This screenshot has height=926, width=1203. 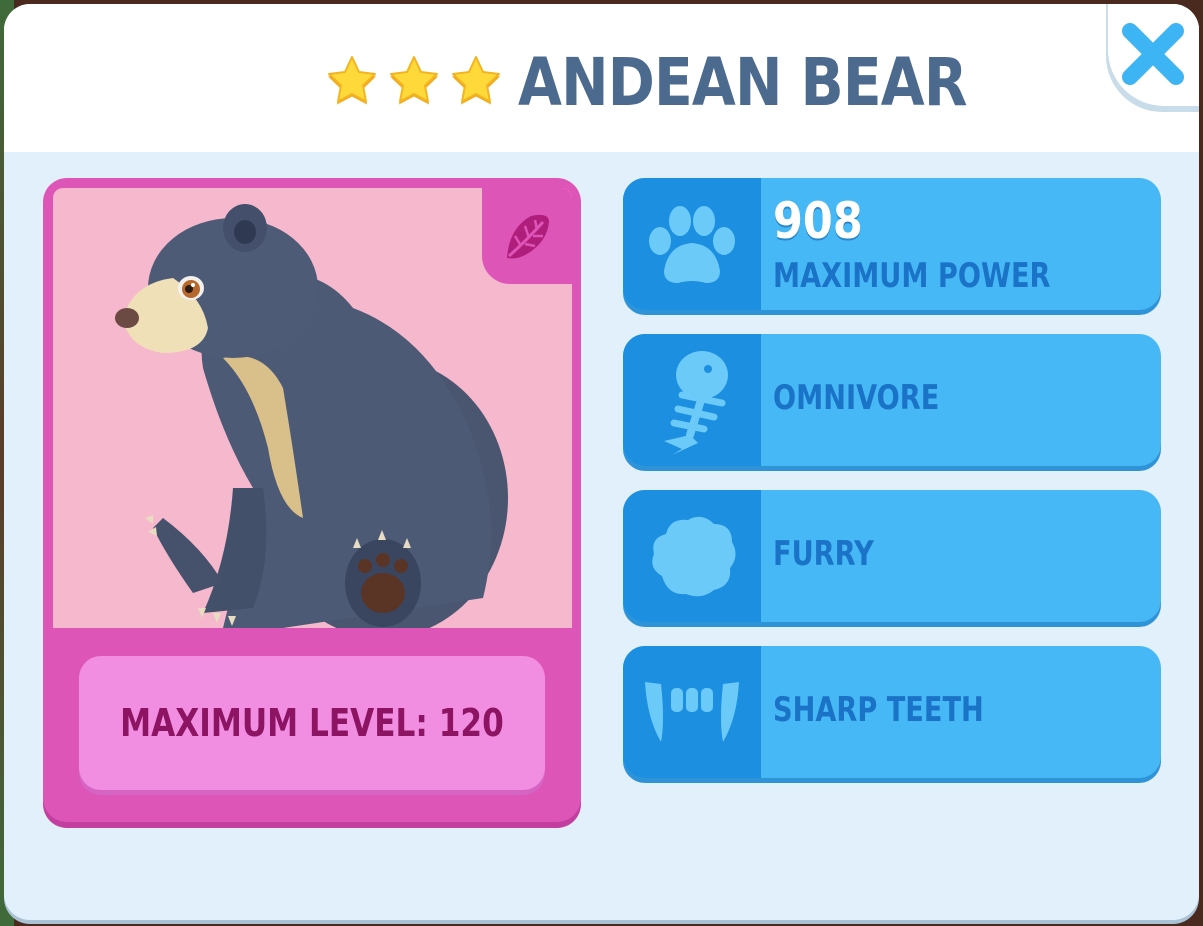 I want to click on stat-row-skin: FURRY, so click(x=892, y=556).